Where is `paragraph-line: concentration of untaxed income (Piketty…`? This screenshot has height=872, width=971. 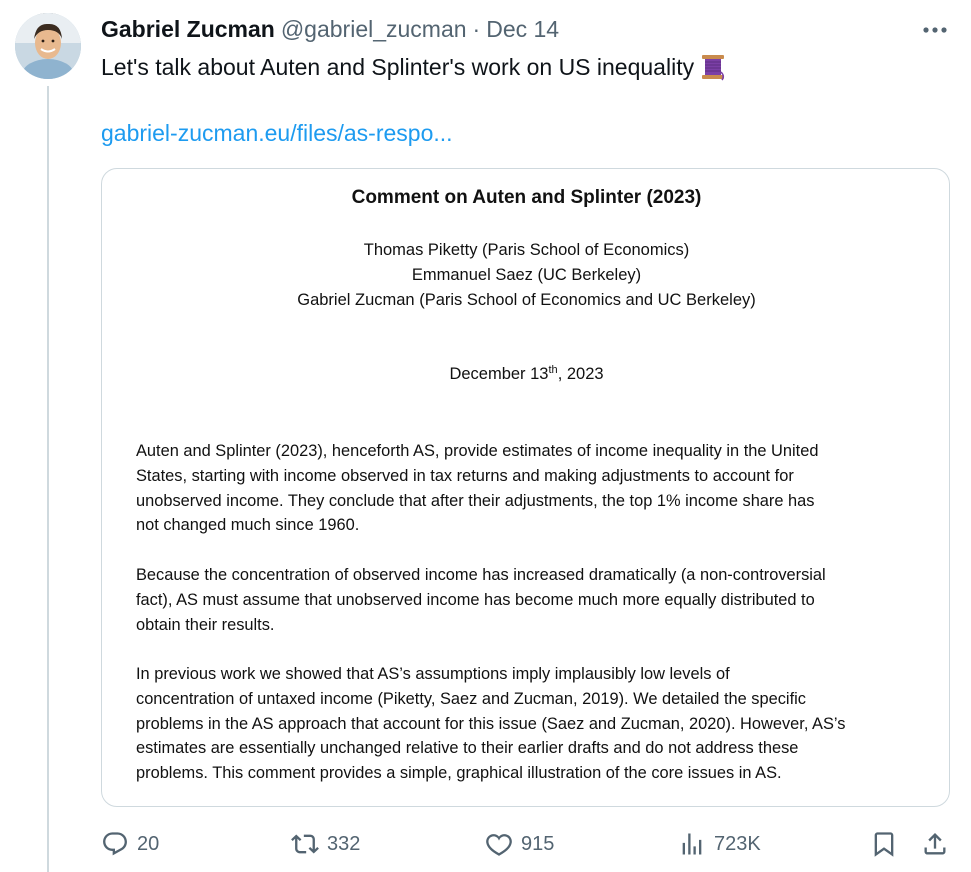 paragraph-line: concentration of untaxed income (Piketty… is located at coordinates (471, 698).